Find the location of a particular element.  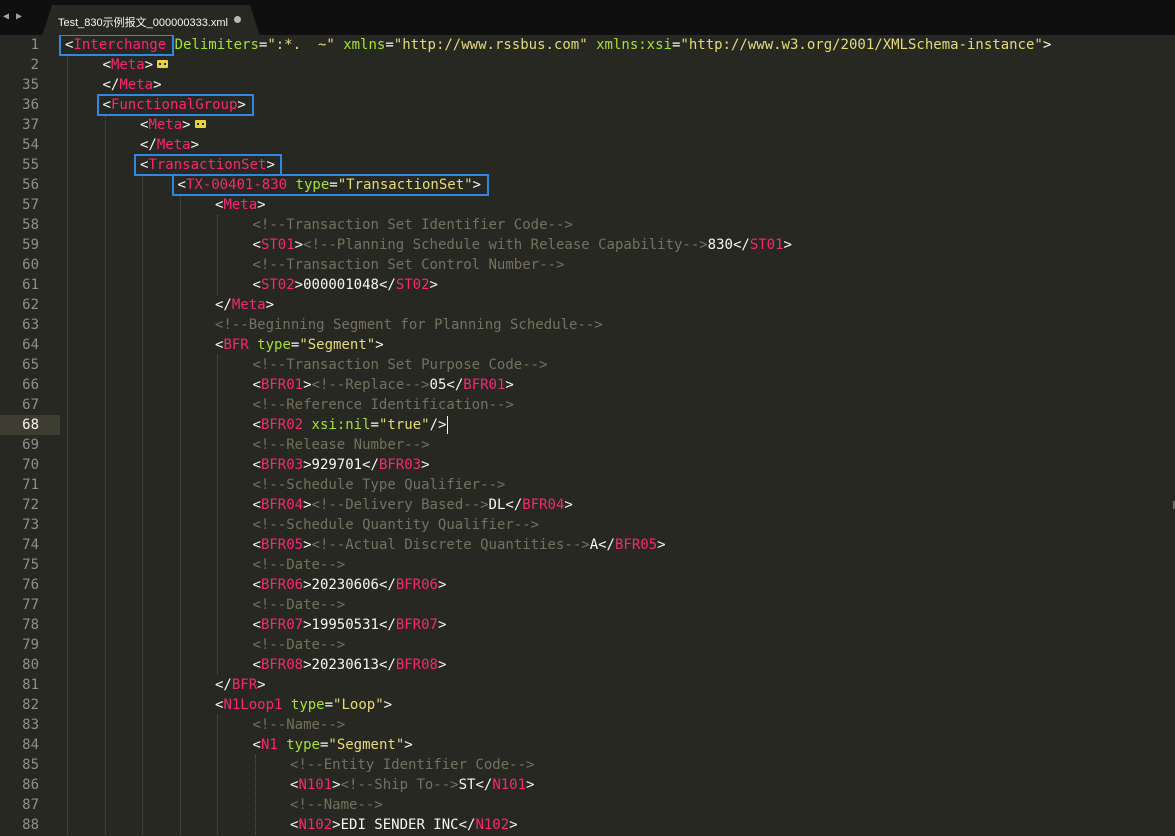

line-number: 72 is located at coordinates (19, 505).